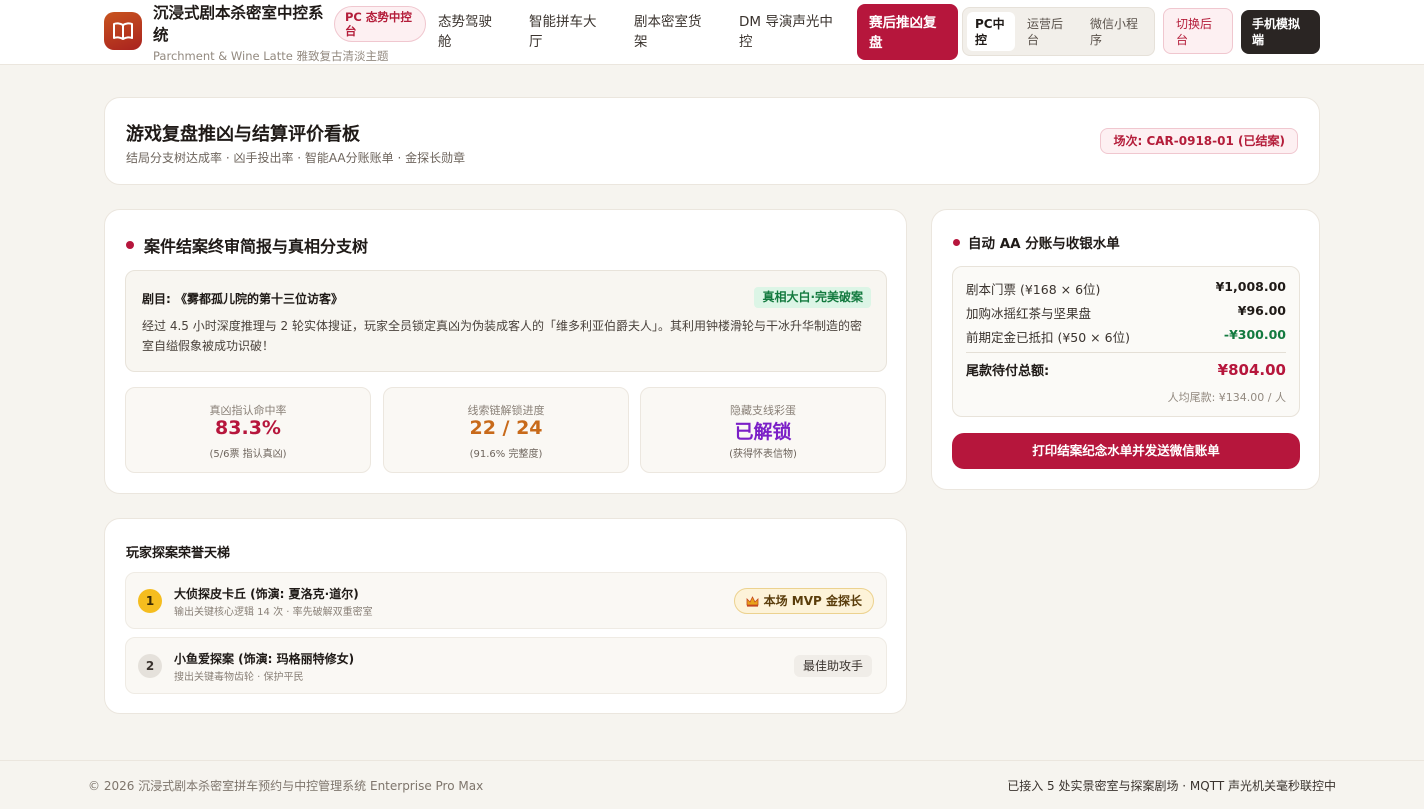  I want to click on pc-console-badge: PC 态势中控台, so click(380, 24).